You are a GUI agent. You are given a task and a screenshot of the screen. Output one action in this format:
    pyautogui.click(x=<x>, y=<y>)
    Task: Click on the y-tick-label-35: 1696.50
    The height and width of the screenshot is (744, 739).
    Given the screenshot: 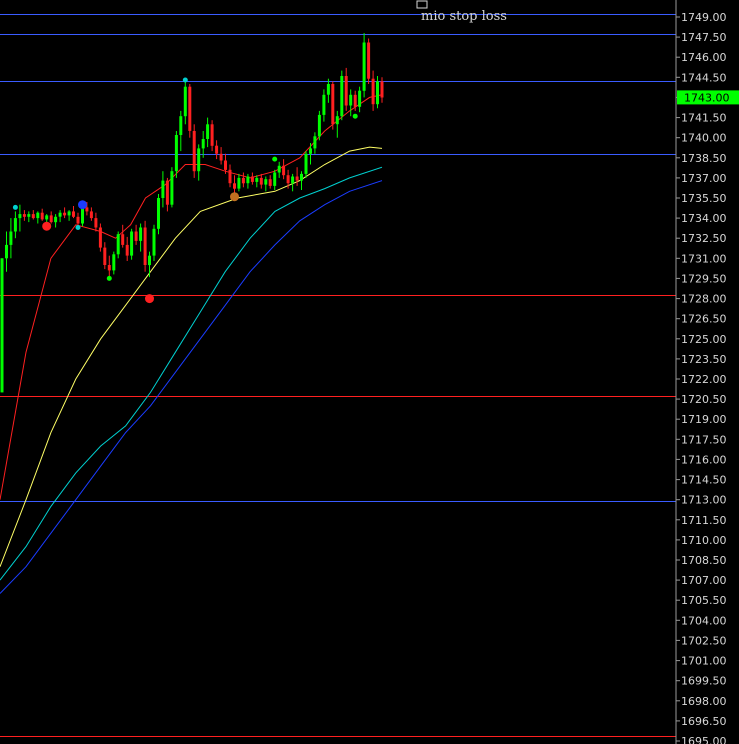 What is the action you would take?
    pyautogui.click(x=704, y=721)
    